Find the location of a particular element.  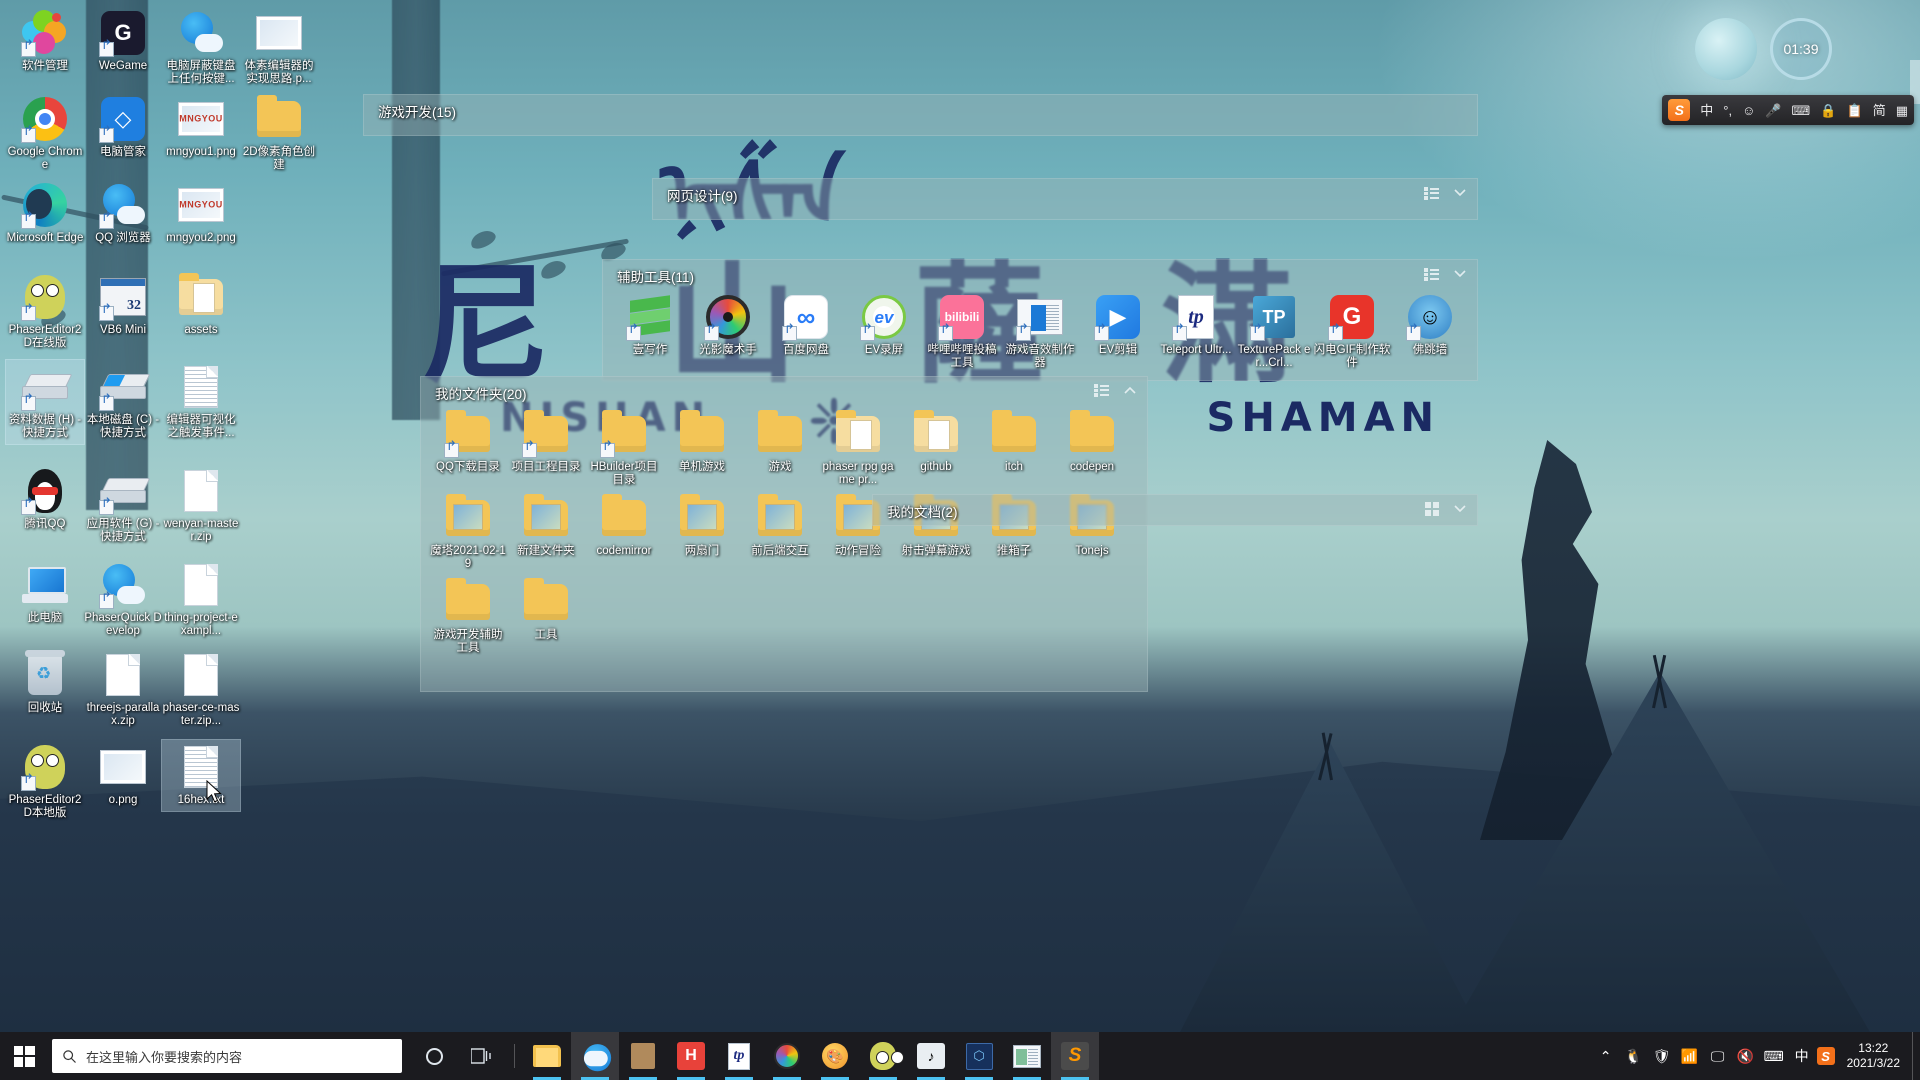

my-docs-fence: 我的文档(2) is located at coordinates (1175, 510).